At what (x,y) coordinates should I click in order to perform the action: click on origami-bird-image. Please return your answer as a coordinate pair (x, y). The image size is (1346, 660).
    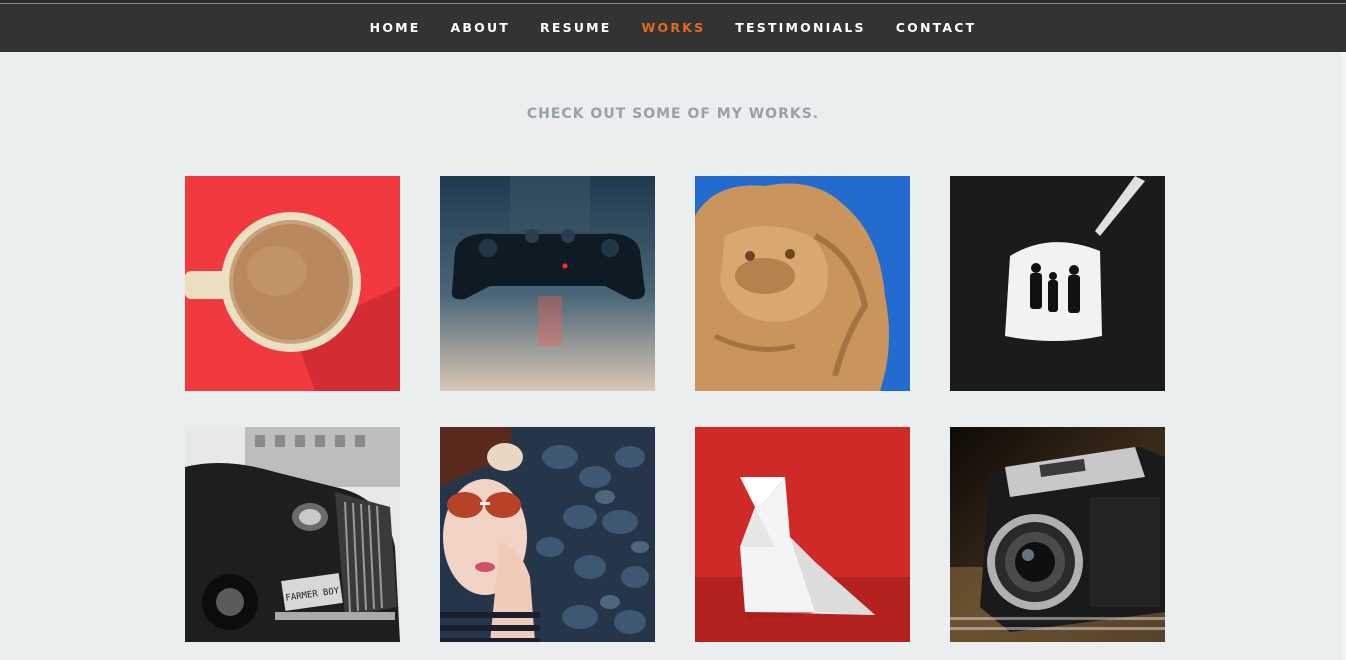
    Looking at the image, I should click on (802, 534).